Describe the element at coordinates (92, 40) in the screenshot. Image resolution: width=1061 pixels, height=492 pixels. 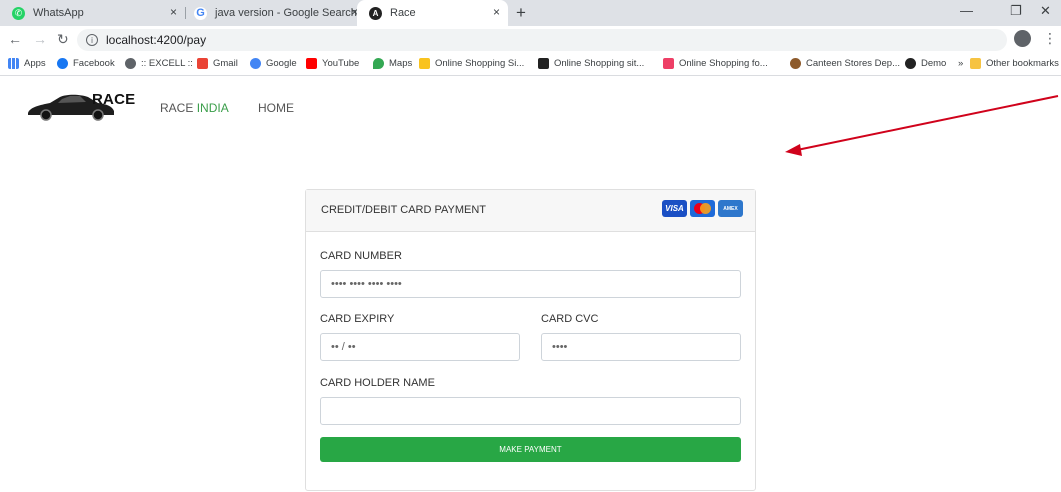
I see `site-info-icon: i` at that location.